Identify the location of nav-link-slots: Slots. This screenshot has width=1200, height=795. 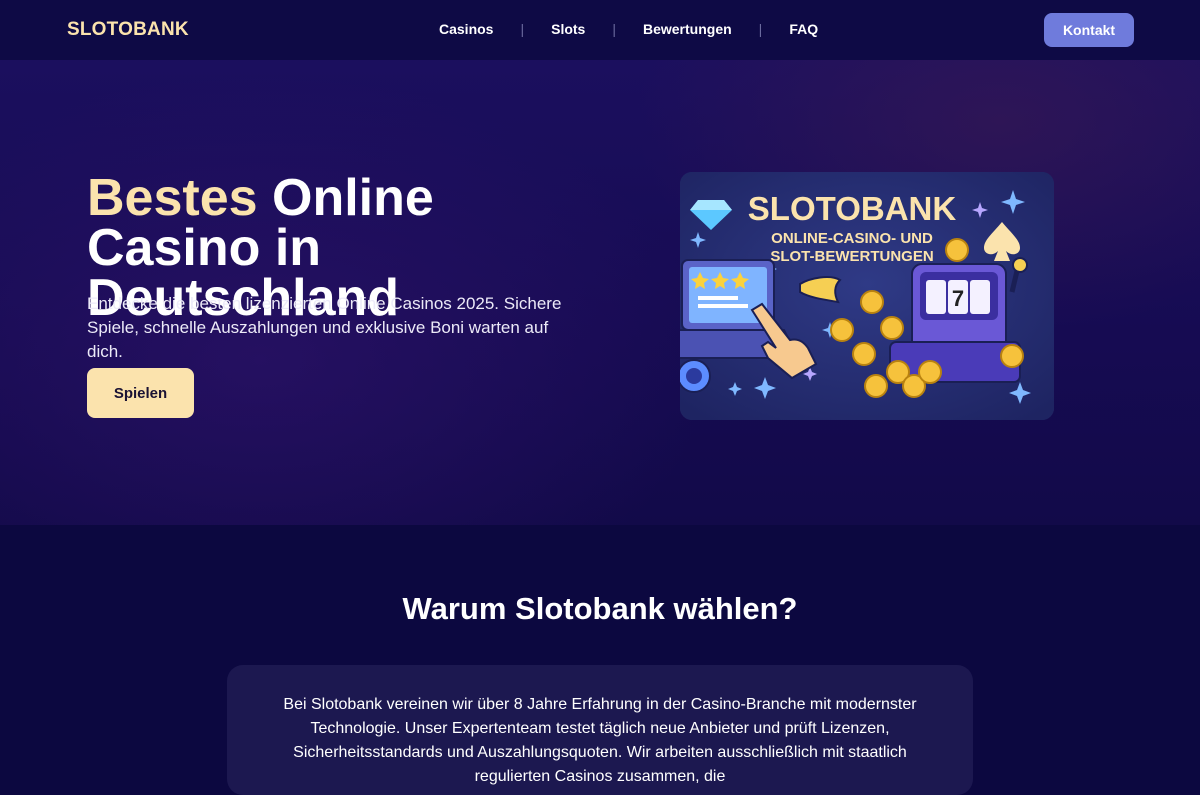
(568, 29).